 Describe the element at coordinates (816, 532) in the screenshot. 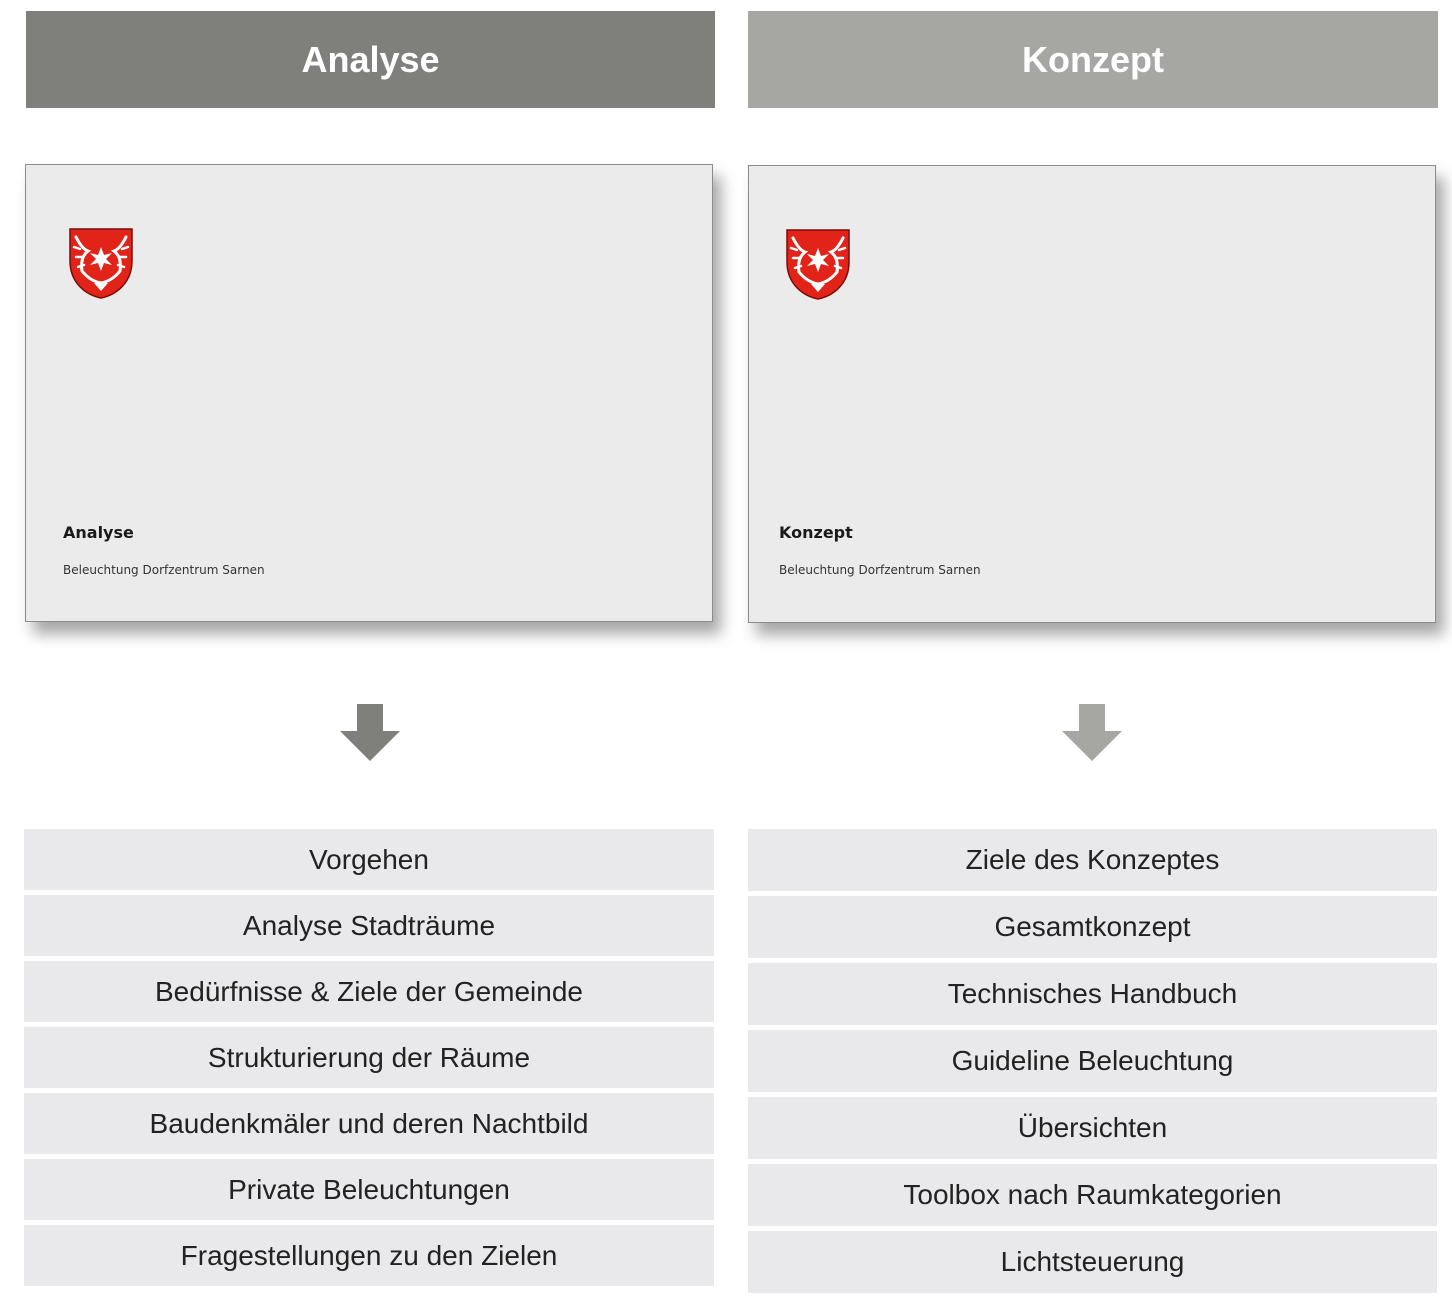

I see `cover-title: Konzept` at that location.